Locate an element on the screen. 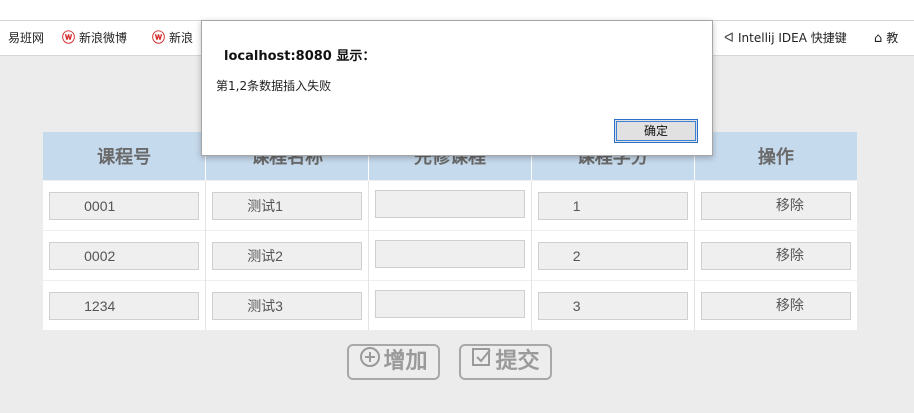 The width and height of the screenshot is (914, 413). course-id-input: 1234 is located at coordinates (124, 305).